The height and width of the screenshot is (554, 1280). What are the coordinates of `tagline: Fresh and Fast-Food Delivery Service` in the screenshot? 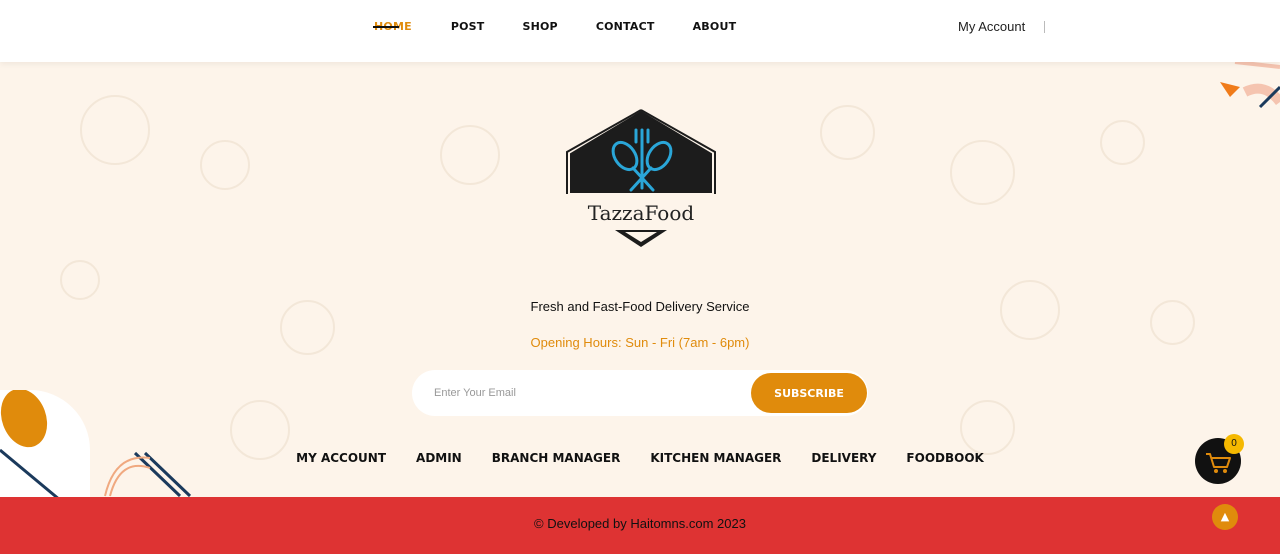 It's located at (640, 306).